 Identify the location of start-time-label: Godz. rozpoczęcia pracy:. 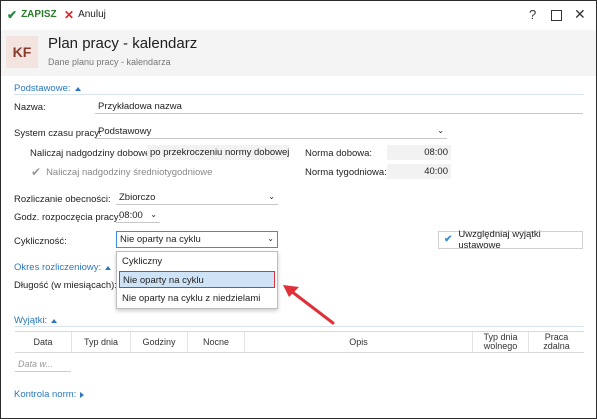
(68, 217).